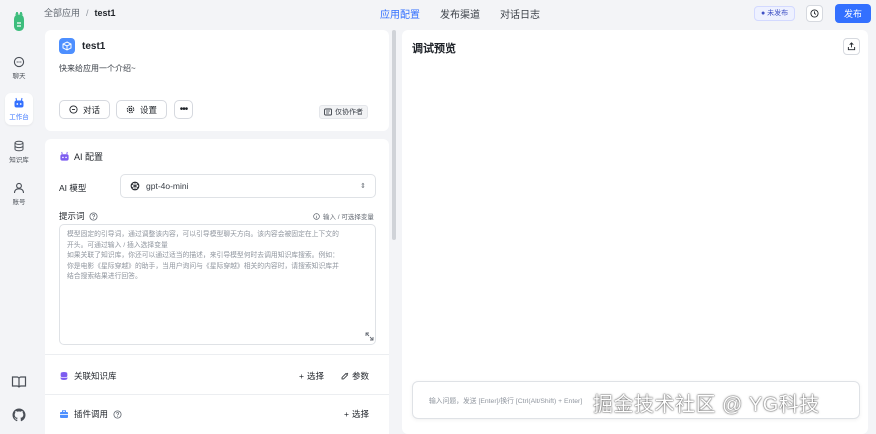 This screenshot has width=876, height=434. I want to click on ai-config-title-text: AI 配置, so click(89, 157).